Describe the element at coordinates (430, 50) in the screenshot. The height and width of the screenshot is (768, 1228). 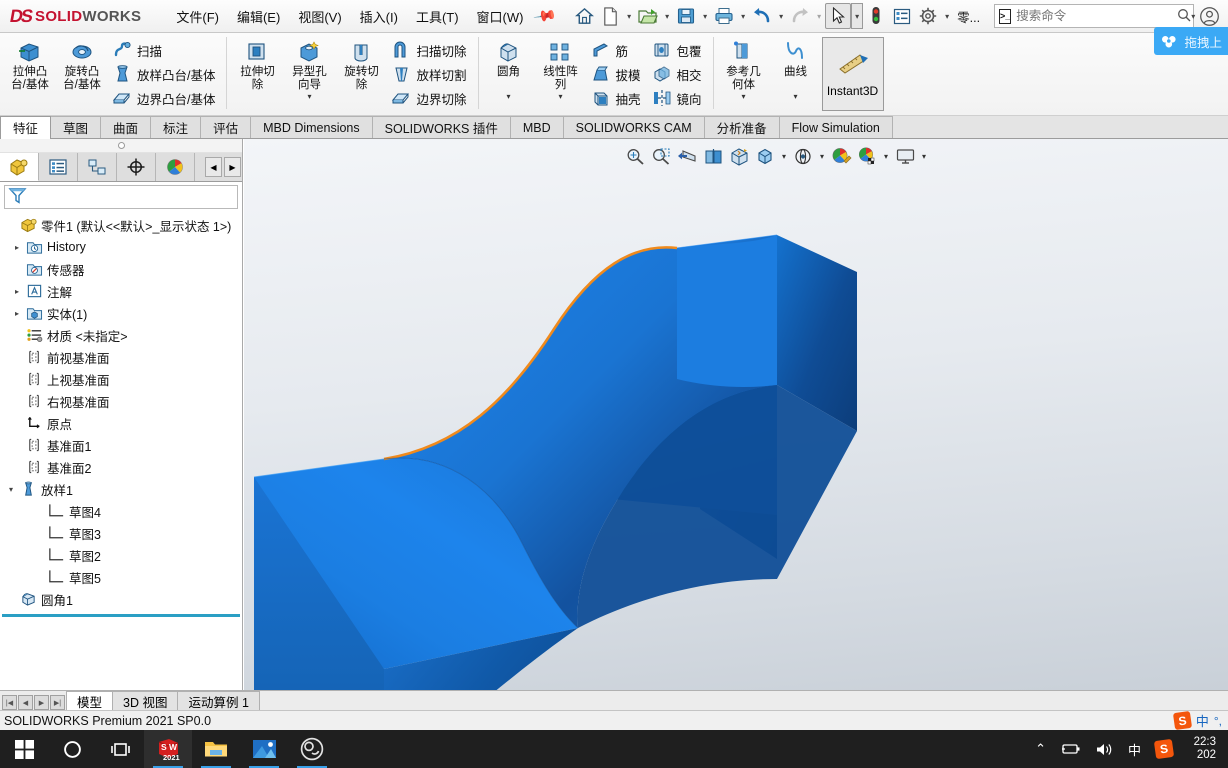
I see `swept-cut-button: 扫描切除` at that location.